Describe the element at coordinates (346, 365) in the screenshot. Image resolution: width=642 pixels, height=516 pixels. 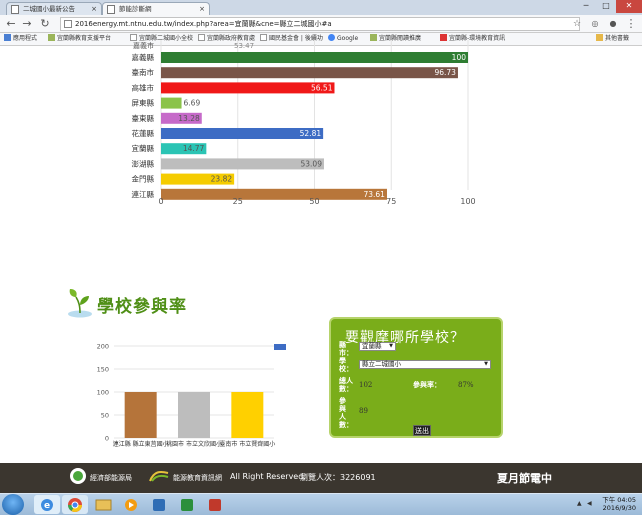
I see `school-label: 學校：` at that location.